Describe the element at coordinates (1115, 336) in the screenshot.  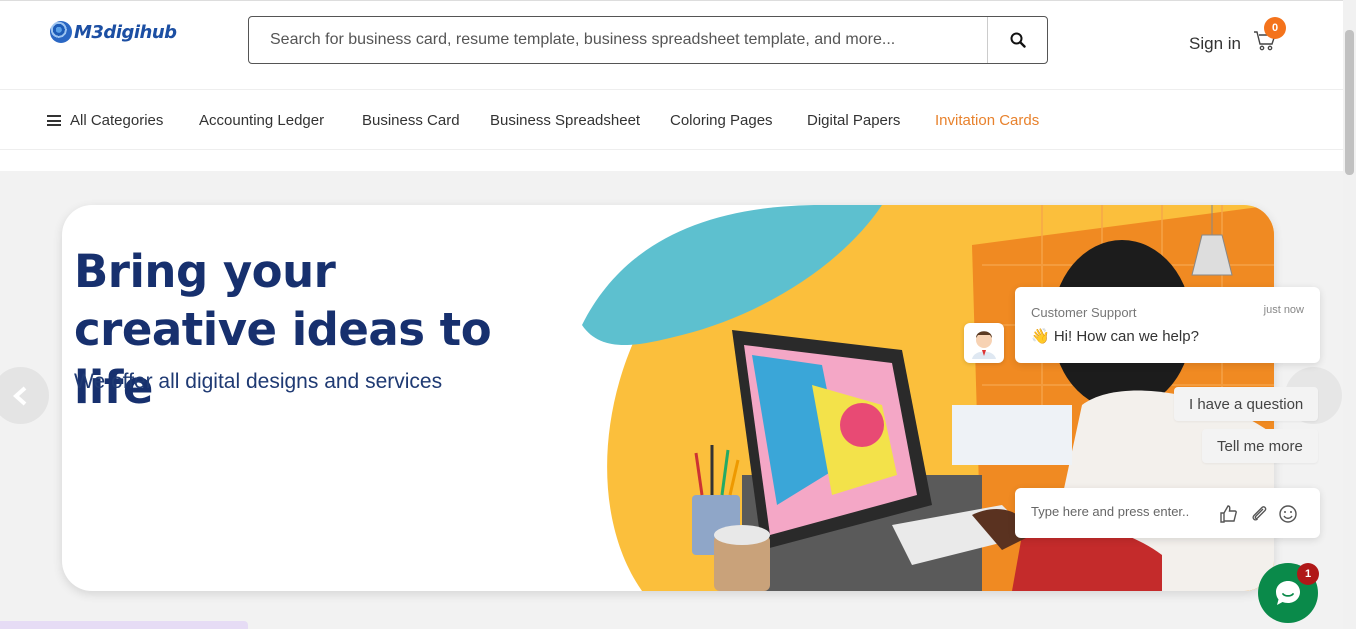
I see `chat-greeting-text: 👋 Hi! How can we help?` at that location.